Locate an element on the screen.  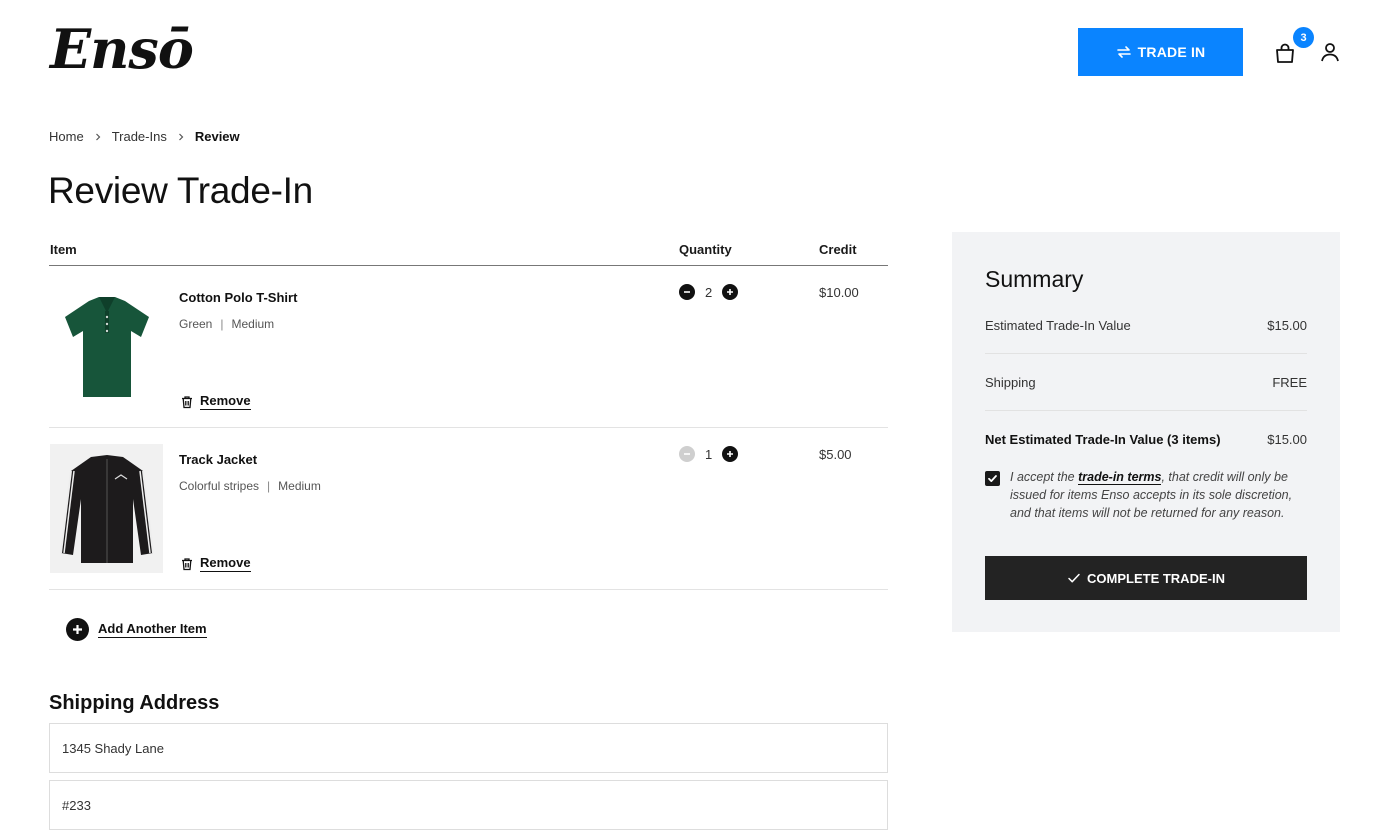
breadcrumb: Home Trade-Ins Review is located at coordinates (144, 136).